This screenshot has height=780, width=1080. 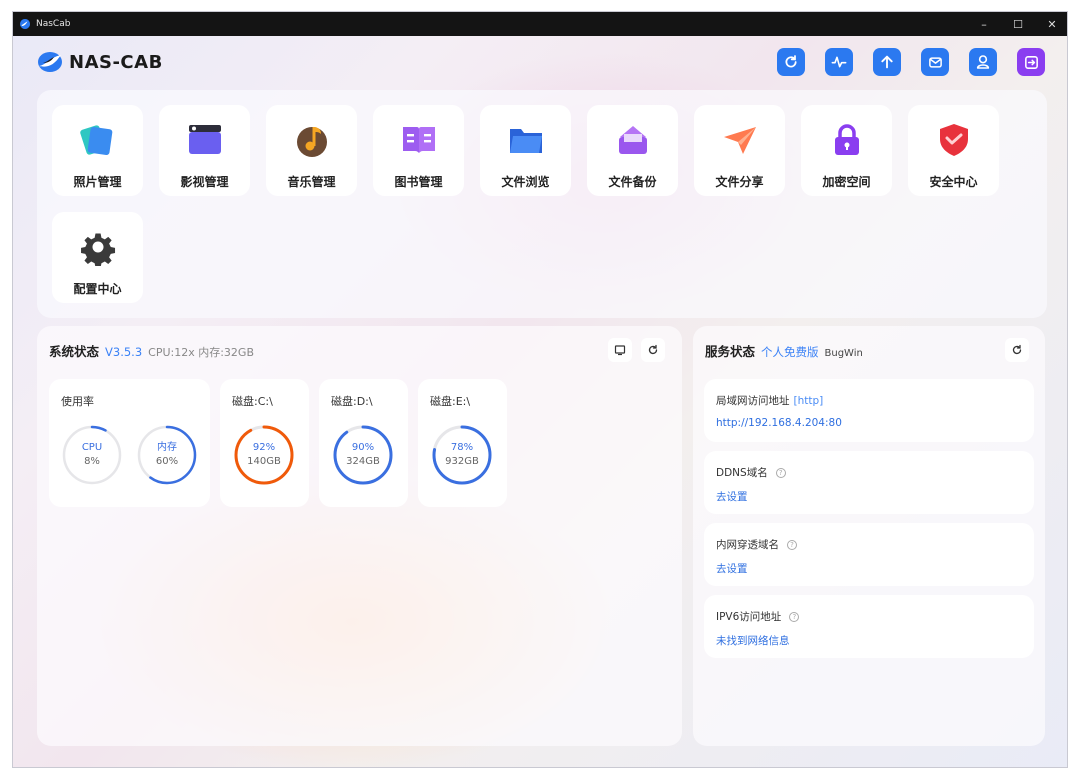 What do you see at coordinates (92, 455) in the screenshot?
I see `cpu-ring: CPU 8%` at bounding box center [92, 455].